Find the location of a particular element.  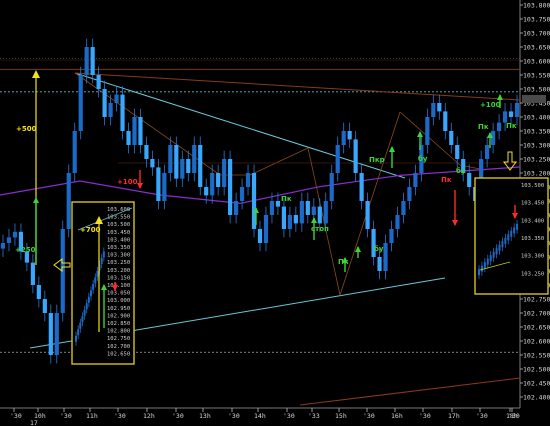

inset-tick-label: 103.250 is located at coordinates (118, 263).